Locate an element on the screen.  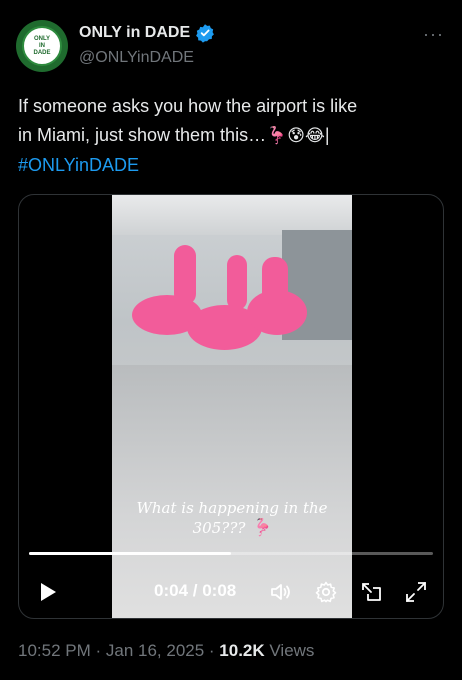
display-name: ONLY in DADE is located at coordinates (134, 33).